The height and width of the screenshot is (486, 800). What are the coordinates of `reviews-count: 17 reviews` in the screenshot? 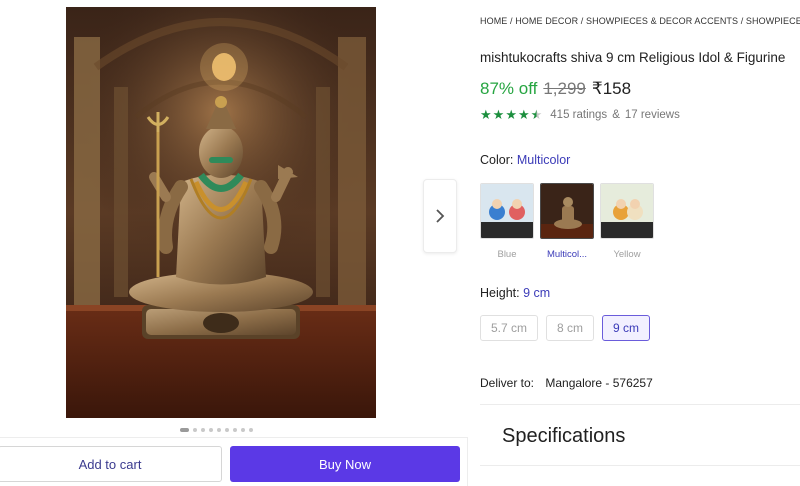 It's located at (652, 114).